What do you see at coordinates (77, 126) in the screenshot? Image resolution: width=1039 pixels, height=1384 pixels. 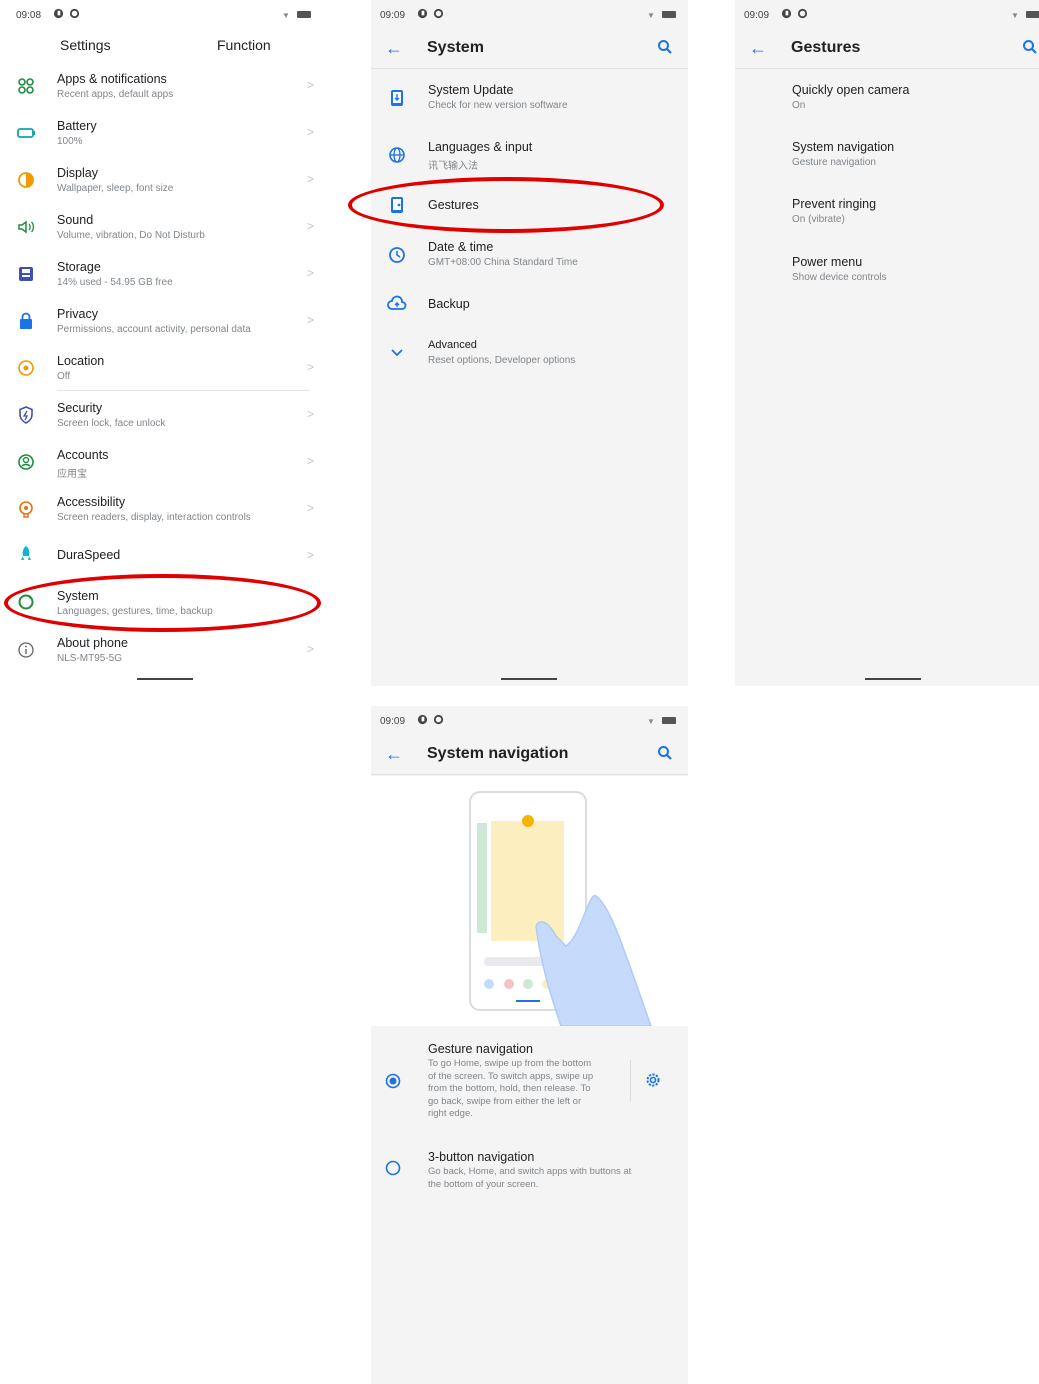 I see `item-title: Battery` at bounding box center [77, 126].